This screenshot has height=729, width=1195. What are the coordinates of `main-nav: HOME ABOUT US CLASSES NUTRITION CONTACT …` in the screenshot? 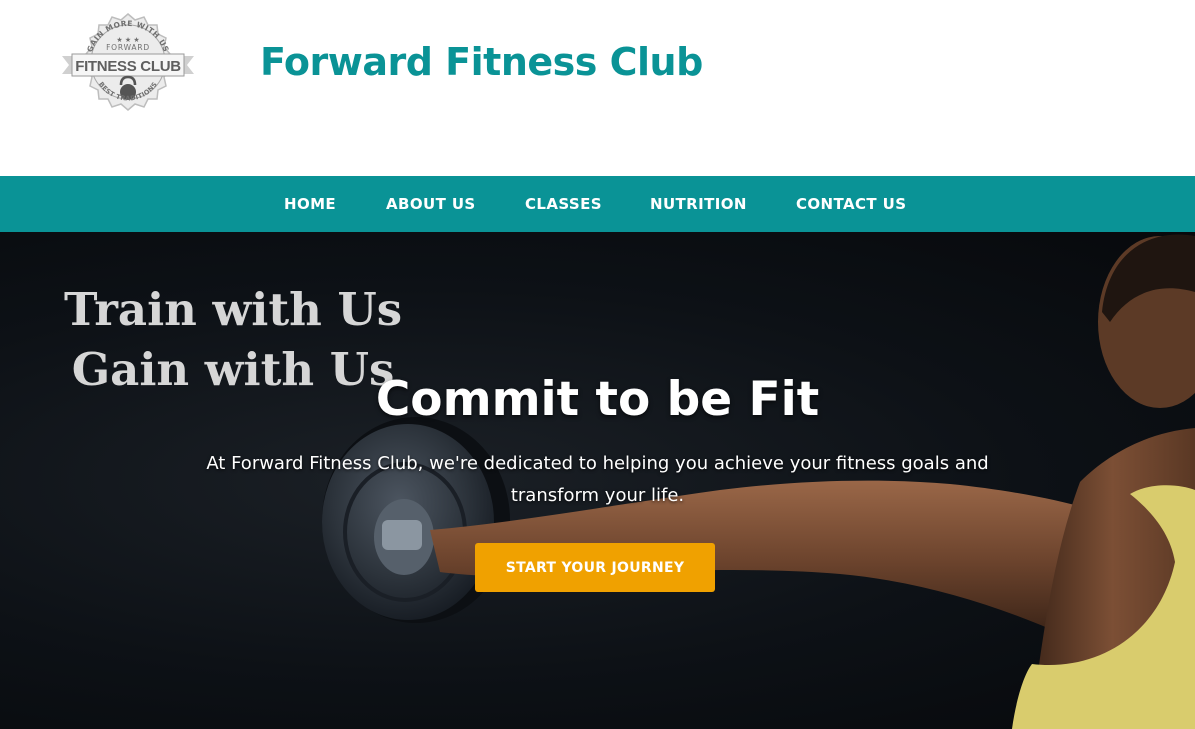 It's located at (597, 204).